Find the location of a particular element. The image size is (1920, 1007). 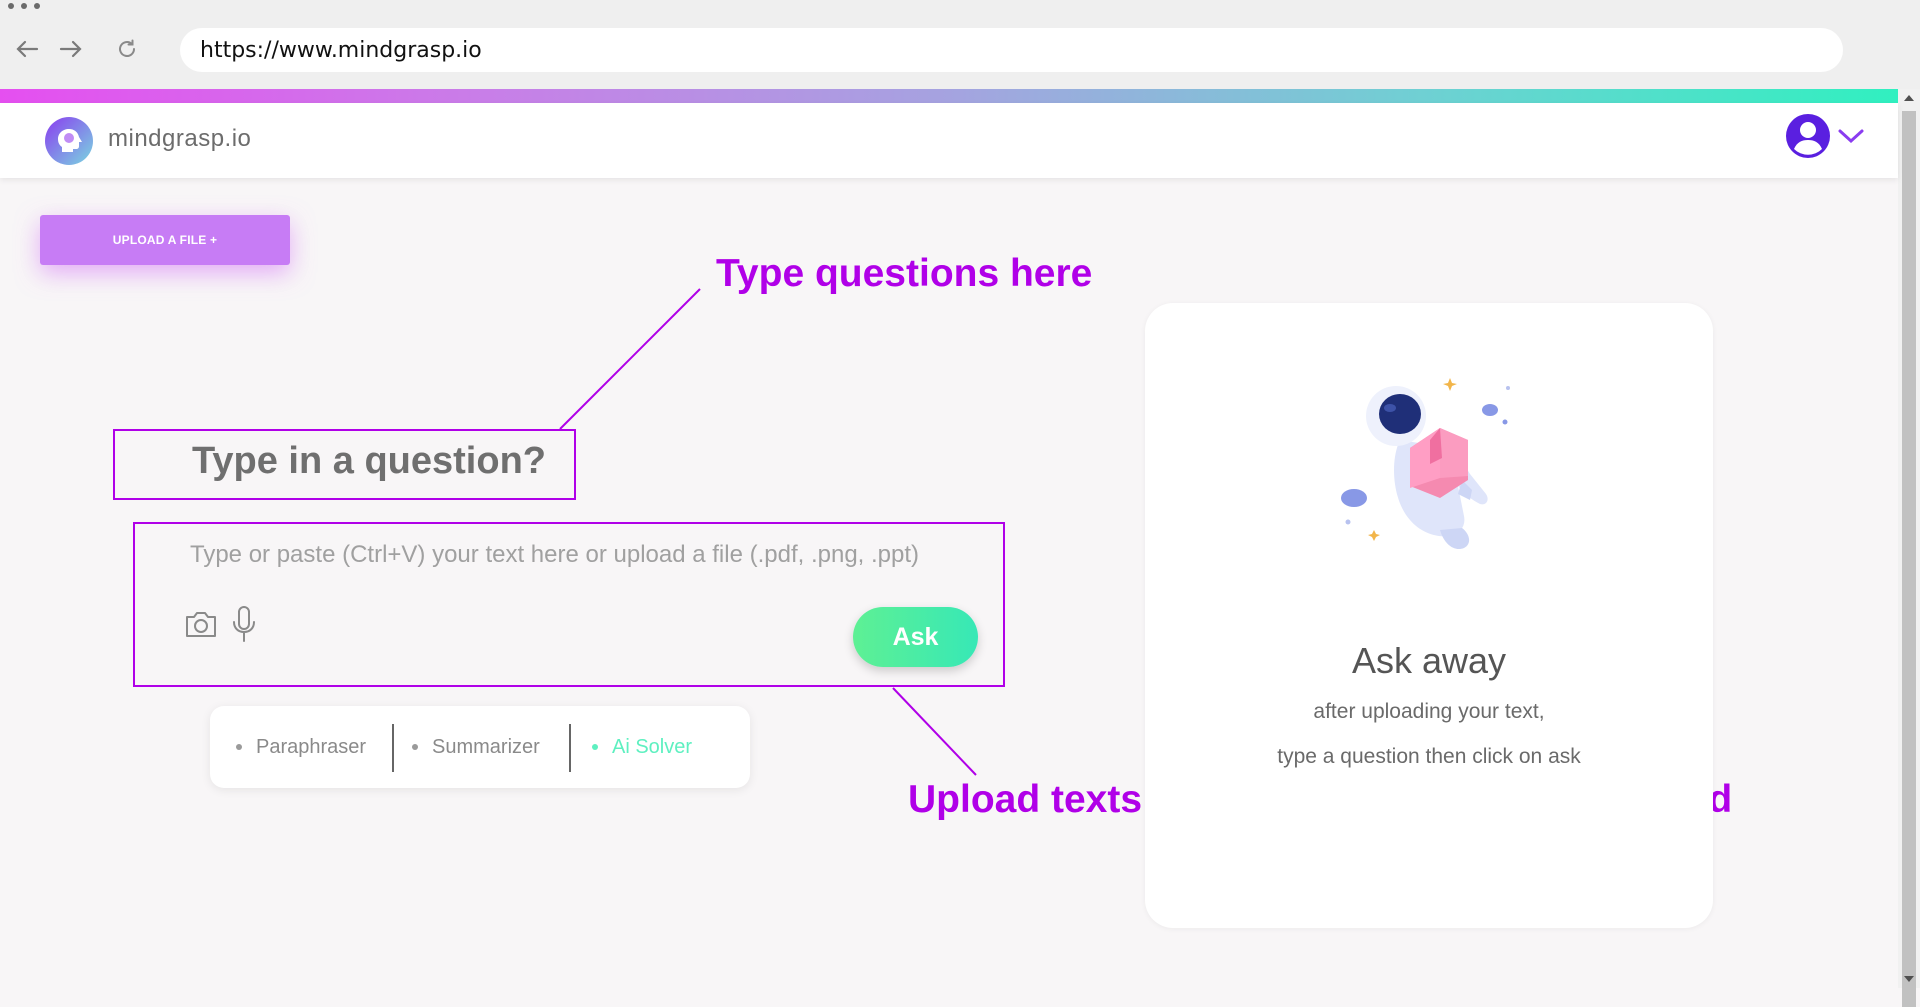

ask-button: Ask is located at coordinates (915, 637).